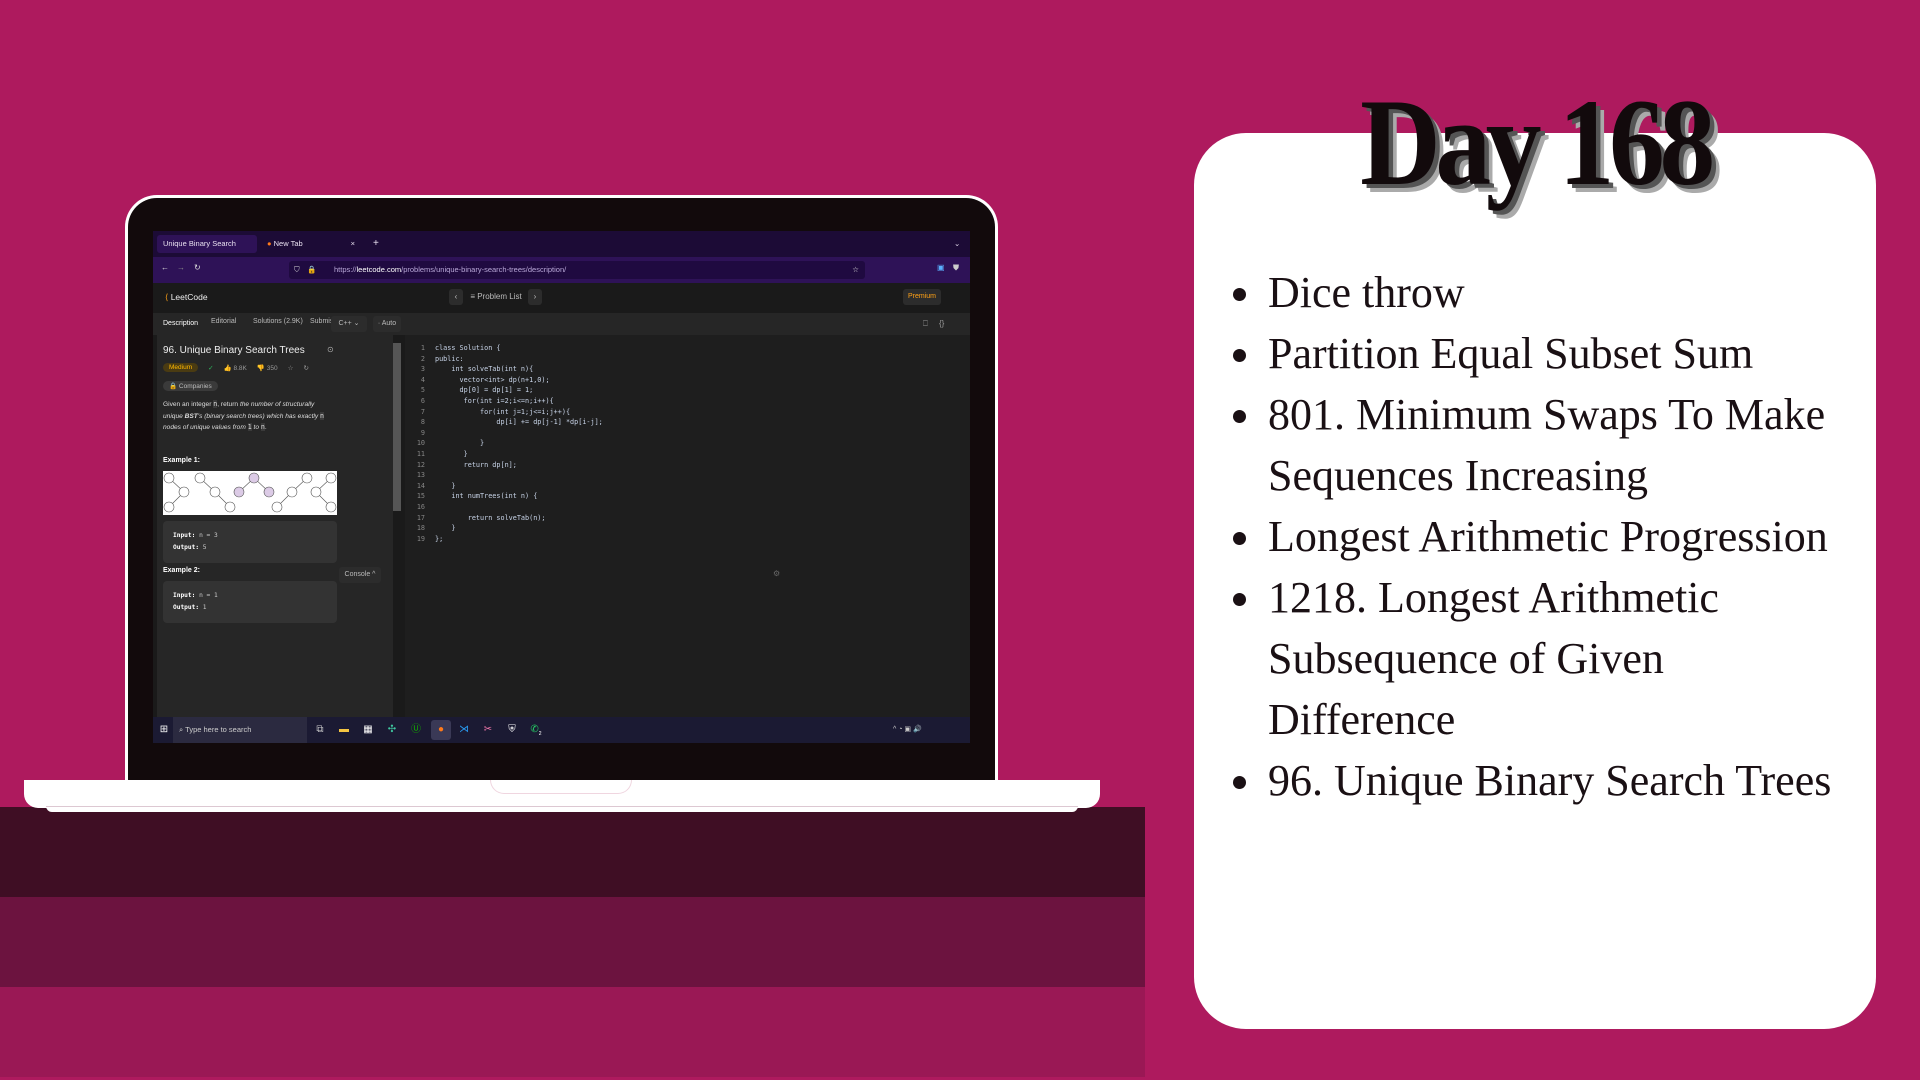 The height and width of the screenshot is (1080, 1920). Describe the element at coordinates (376, 244) in the screenshot. I see `new-tab-button: +` at that location.